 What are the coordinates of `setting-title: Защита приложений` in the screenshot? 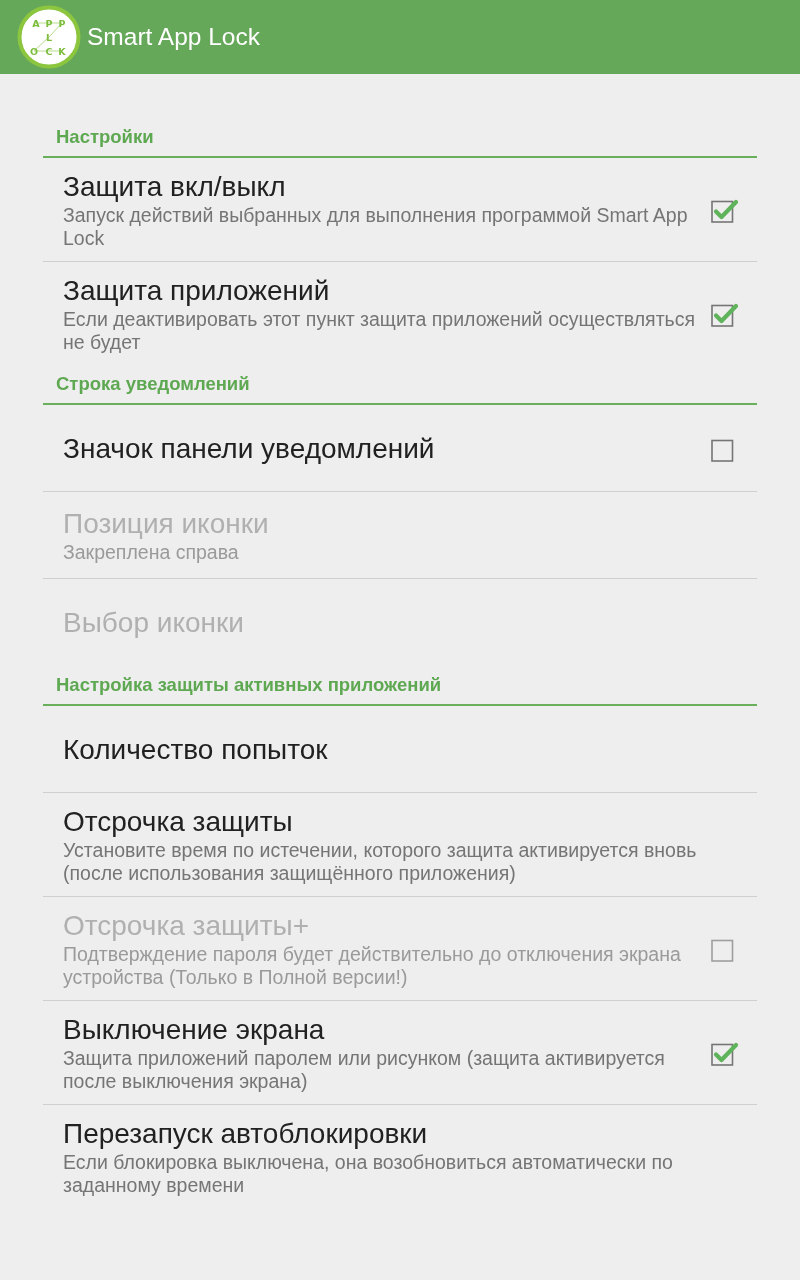 It's located at (196, 291).